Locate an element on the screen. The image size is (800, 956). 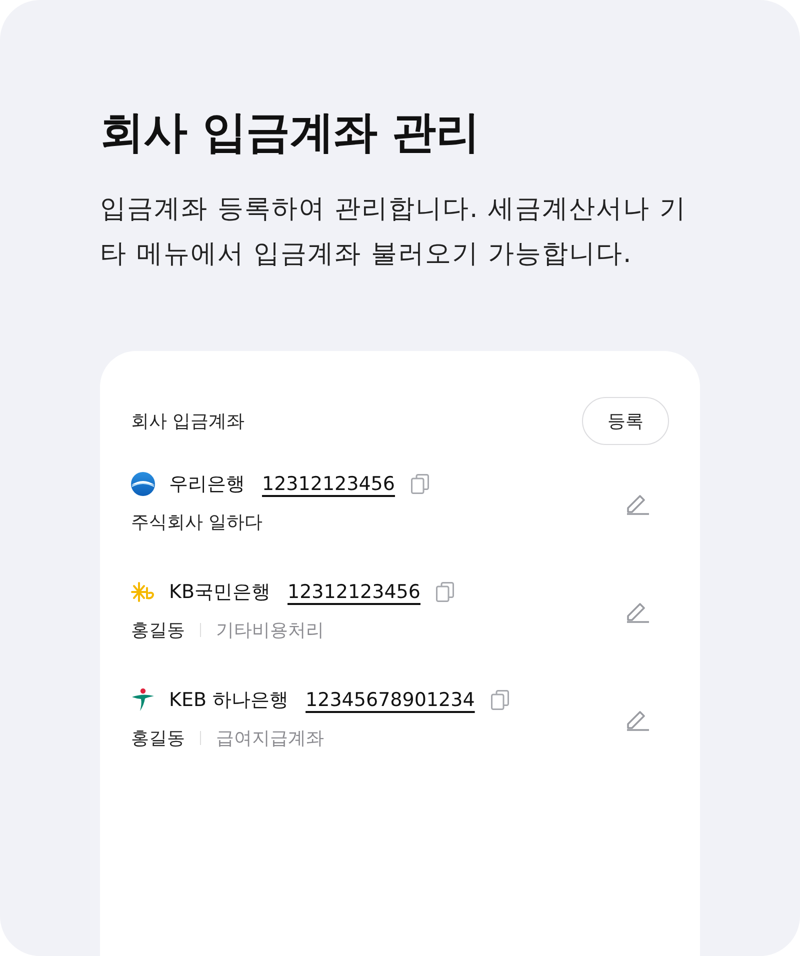
account-memo: 급여지급계좌 is located at coordinates (270, 738).